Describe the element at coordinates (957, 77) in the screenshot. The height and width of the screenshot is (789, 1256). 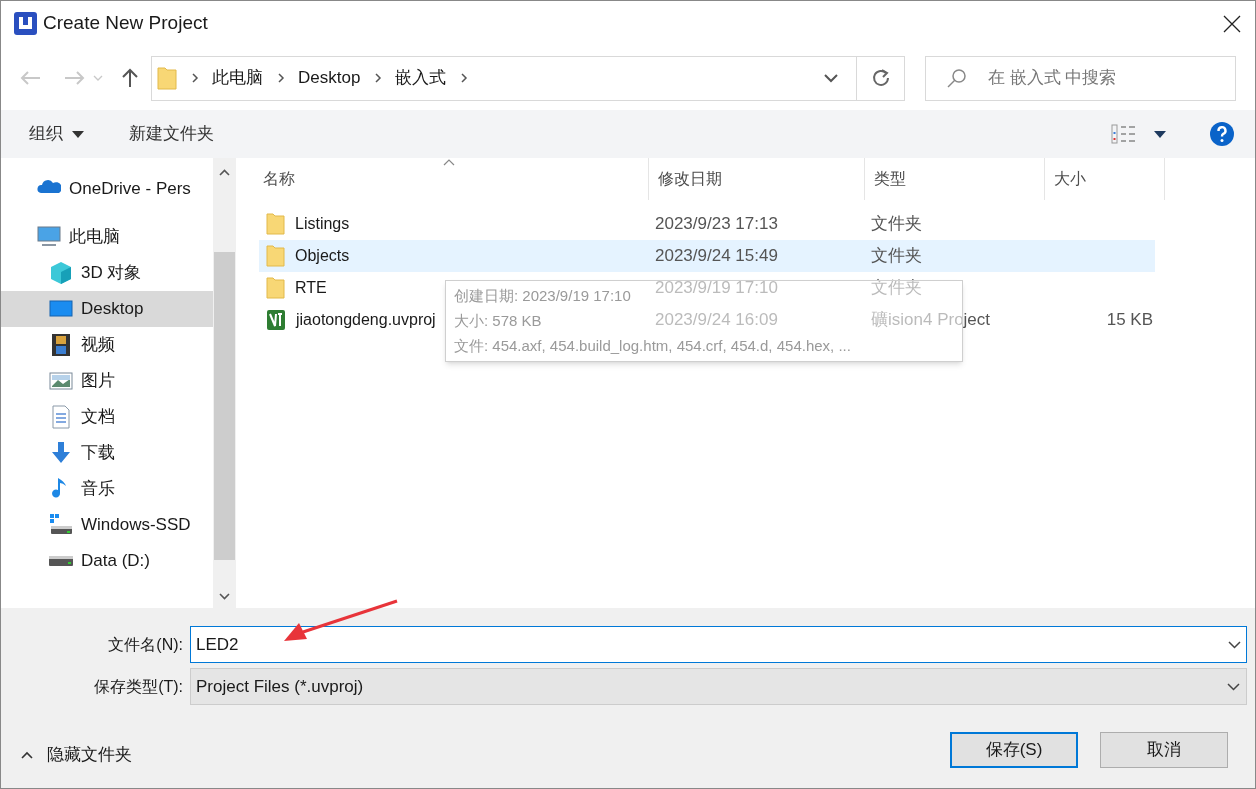
I see `search-icon` at that location.